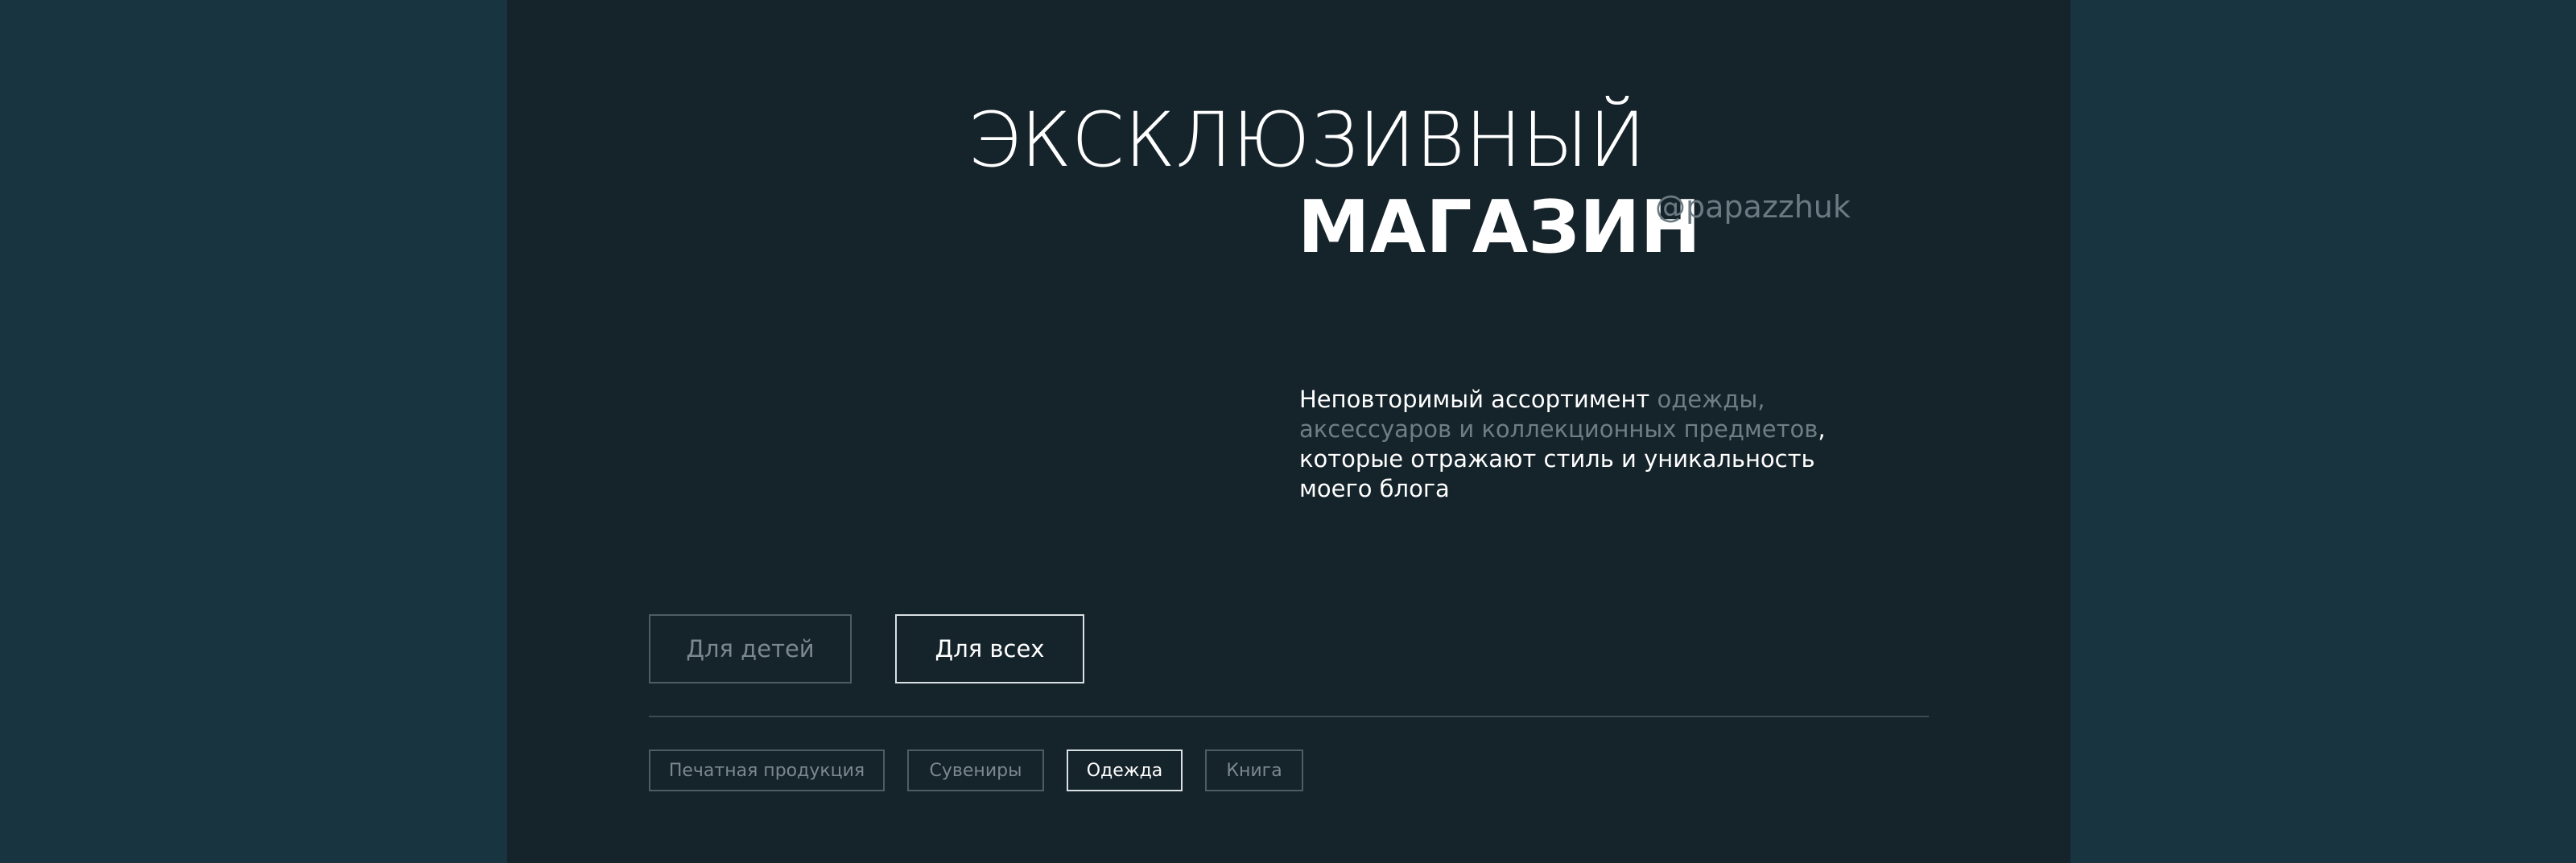 Image resolution: width=2576 pixels, height=863 pixels. I want to click on category-print-button: Печатная продукция, so click(767, 770).